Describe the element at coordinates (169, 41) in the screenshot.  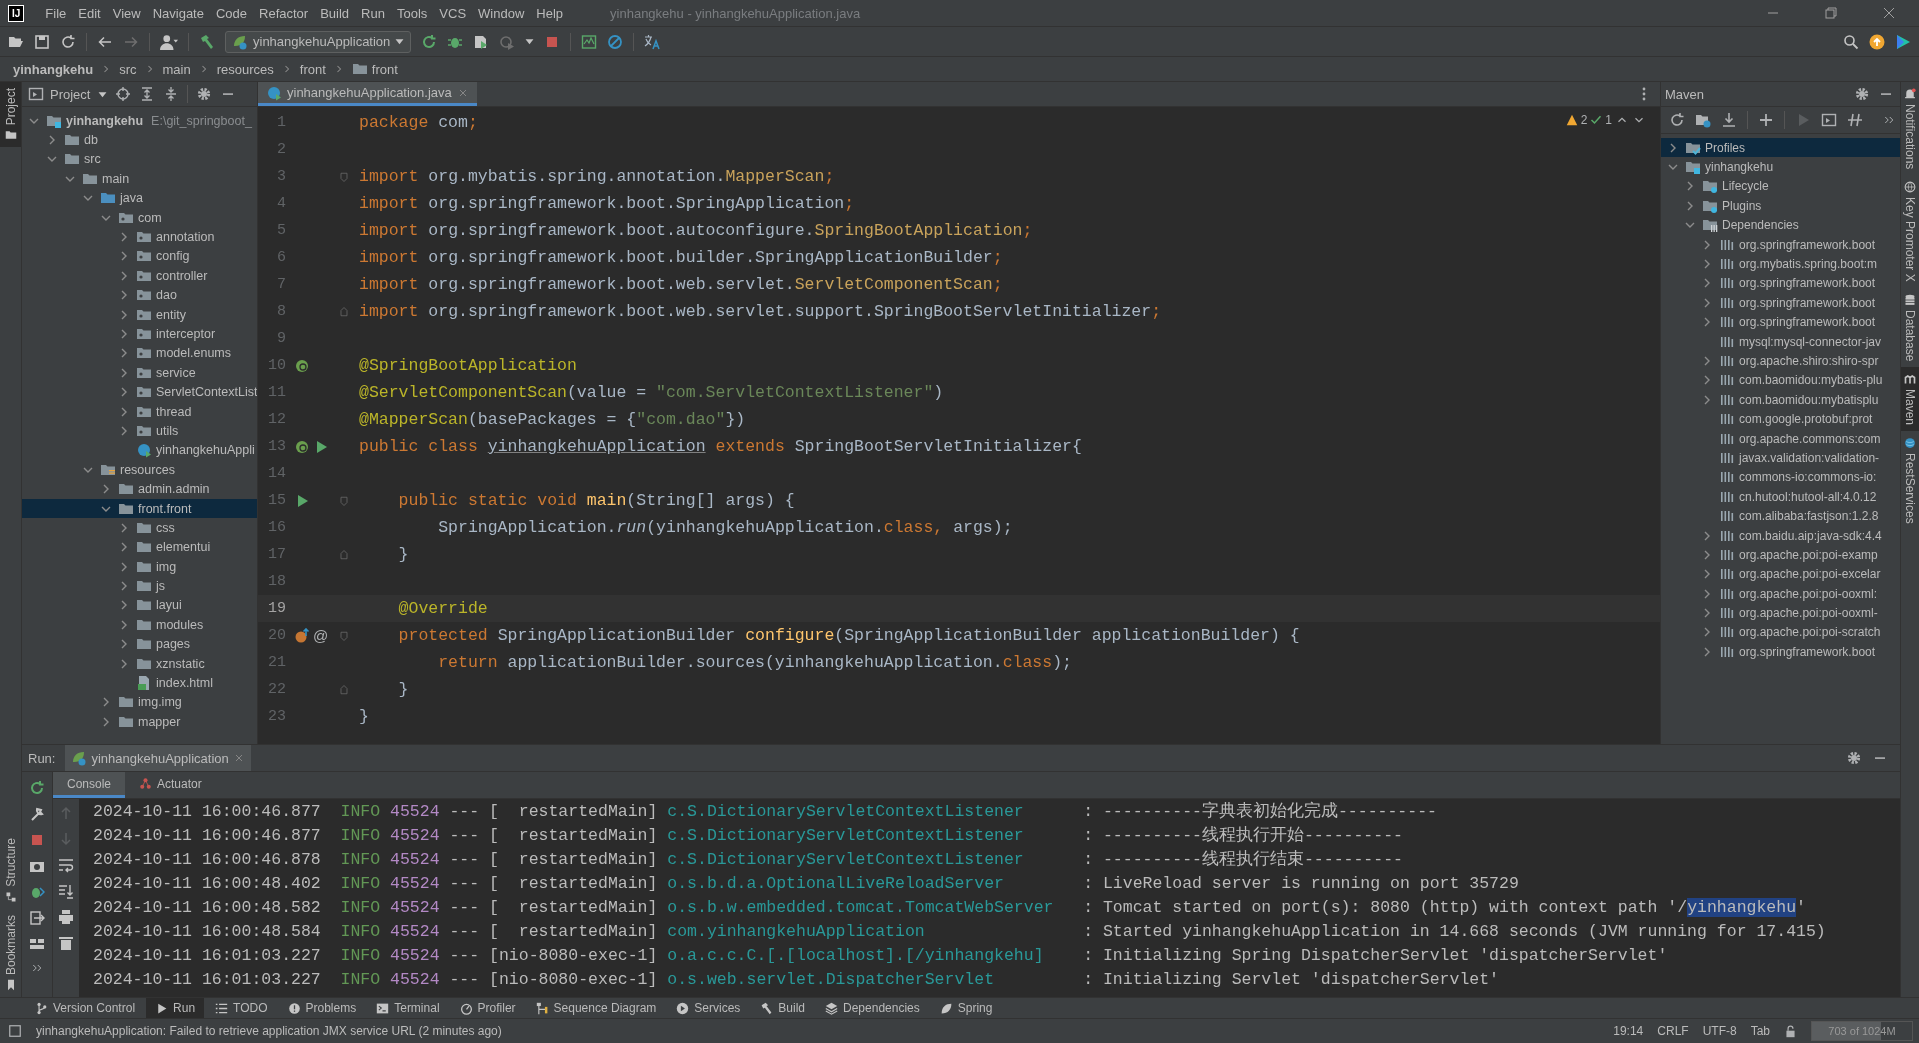
I see `user-icon` at that location.